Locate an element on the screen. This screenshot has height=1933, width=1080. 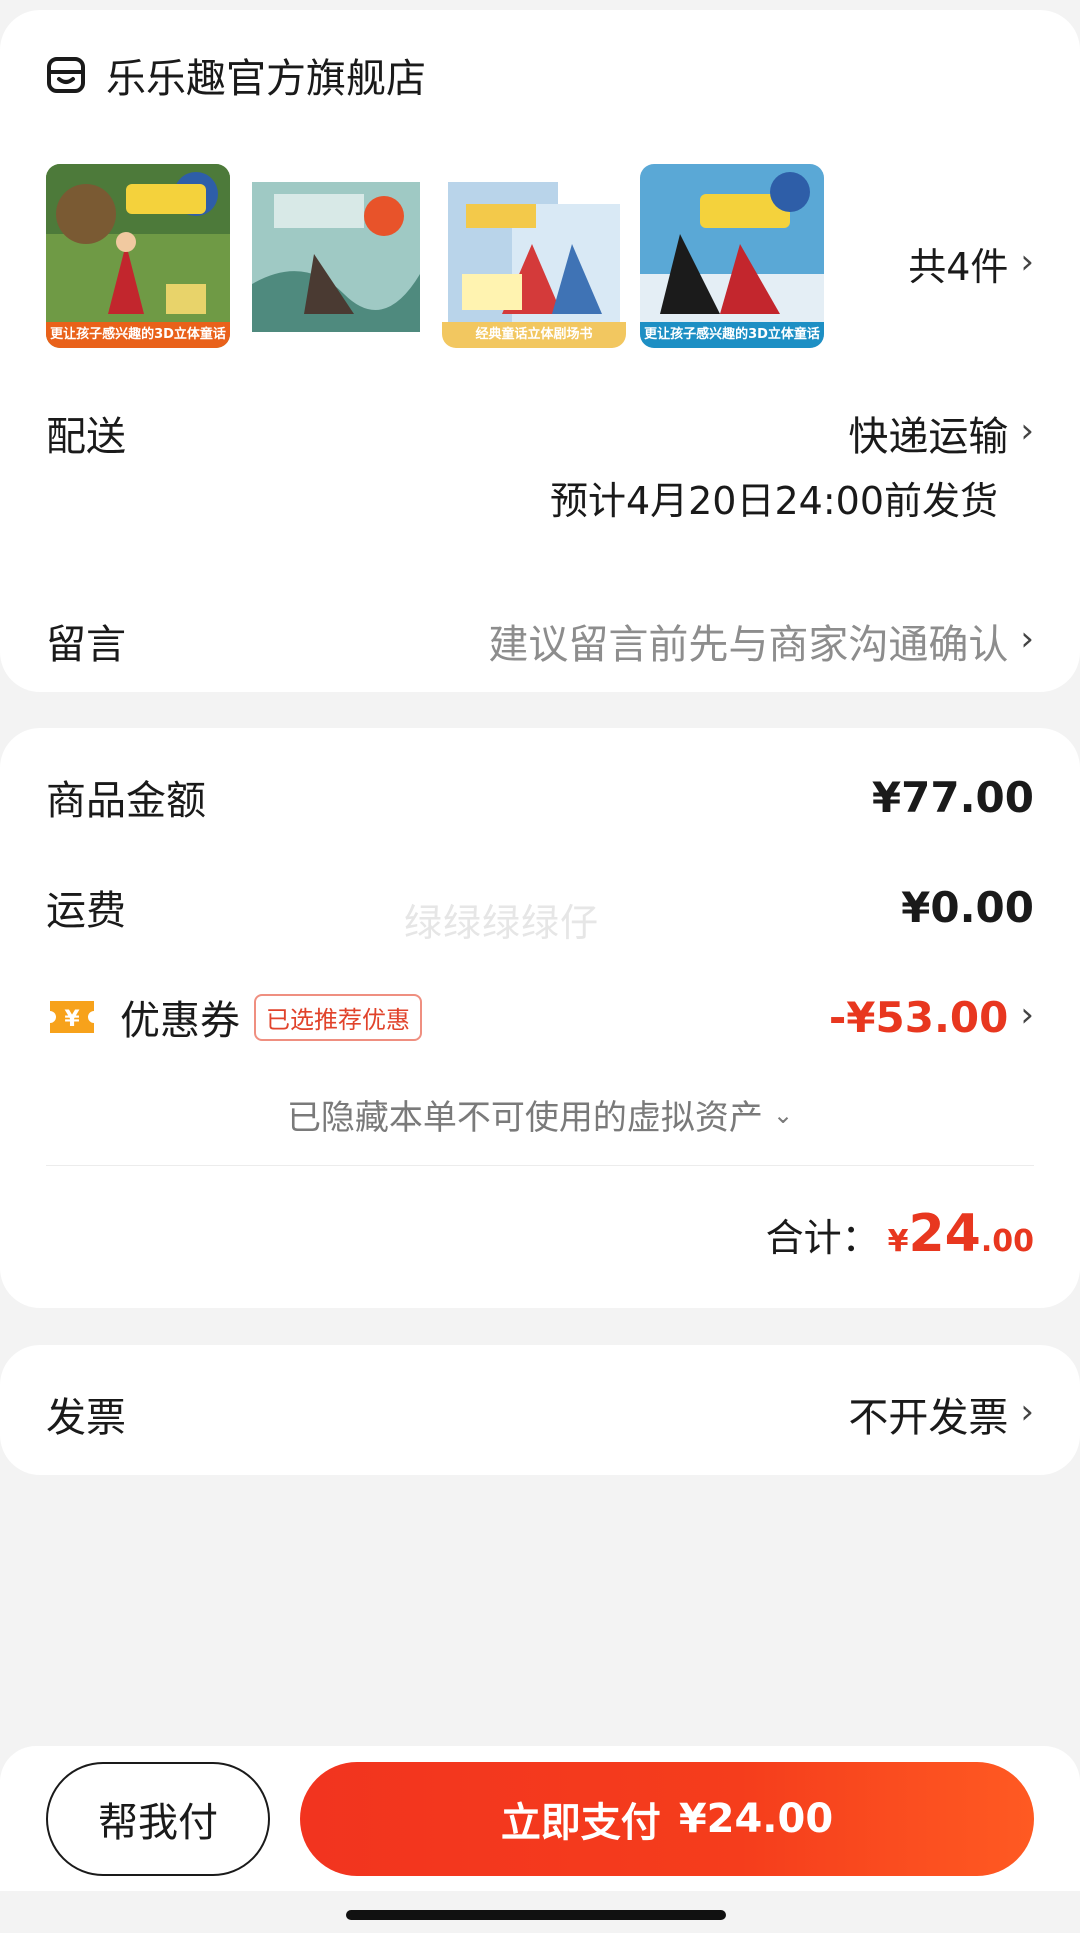
delivery-label: 配送 is located at coordinates (86, 437).